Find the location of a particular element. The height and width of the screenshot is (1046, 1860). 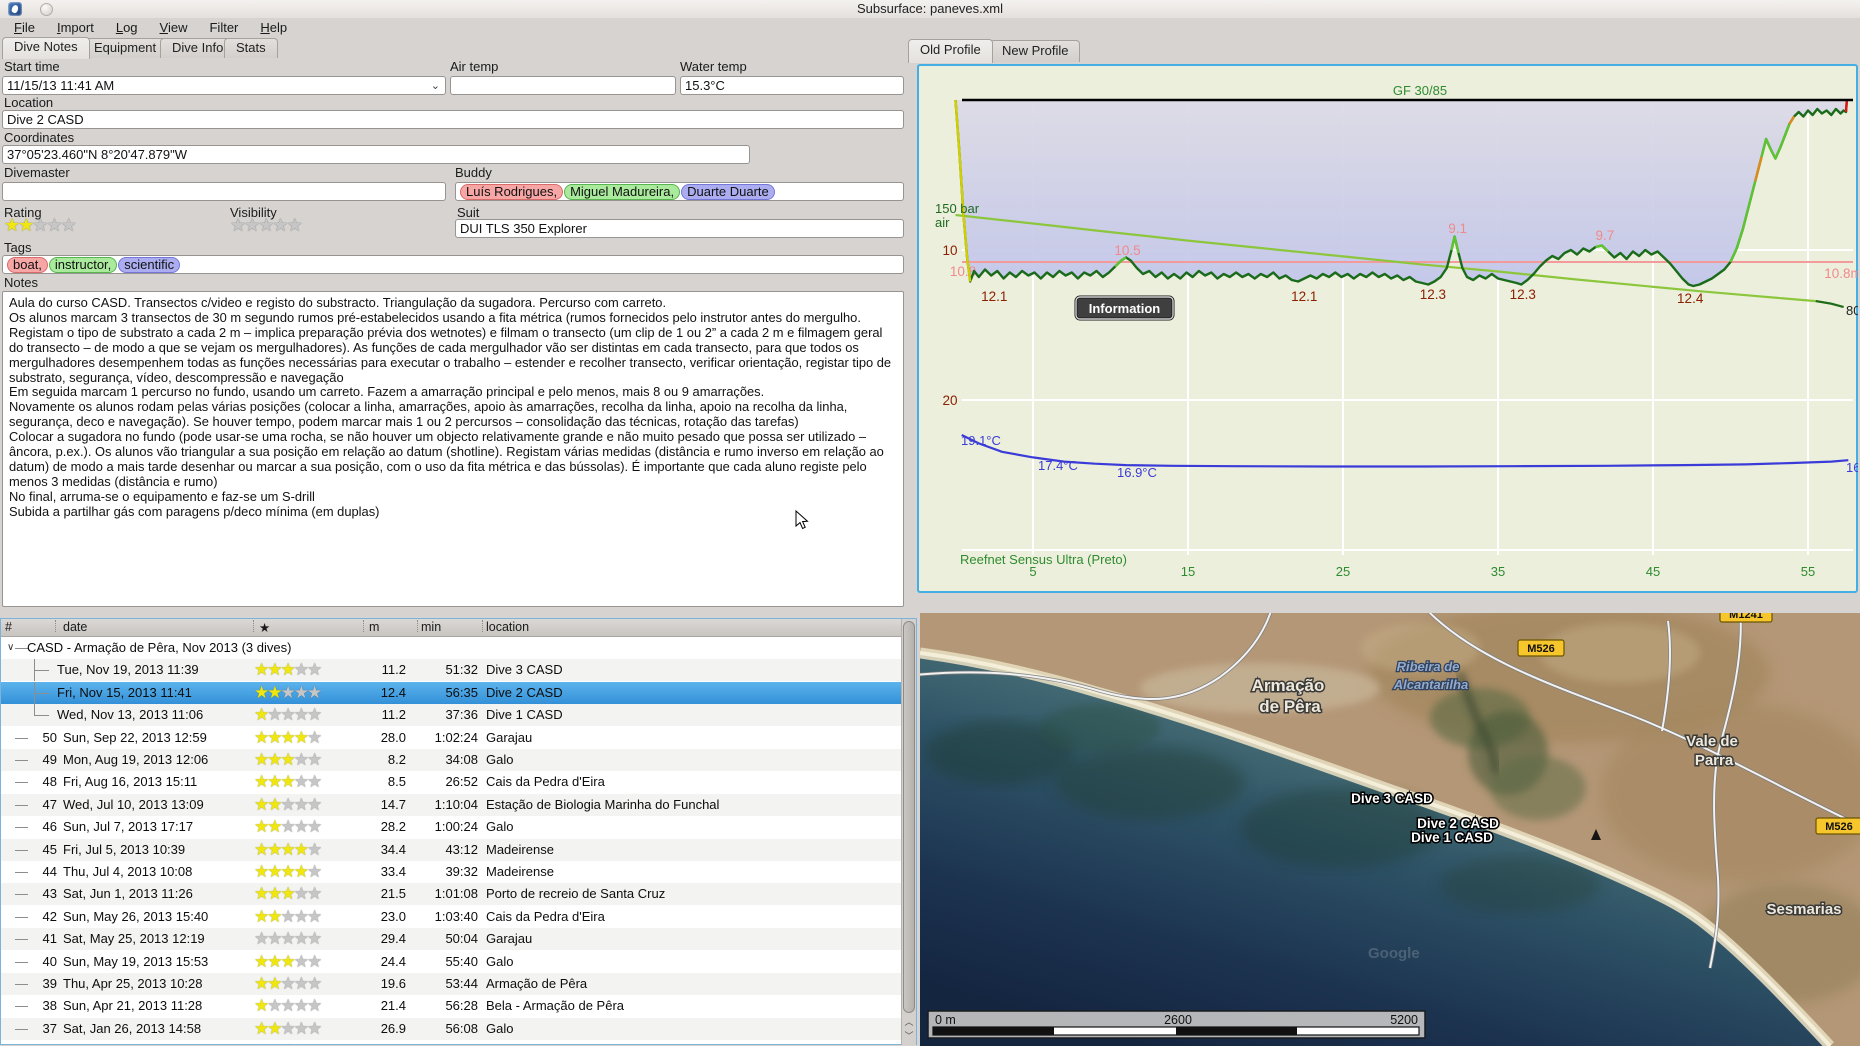

menu-help: Help is located at coordinates (273, 28).